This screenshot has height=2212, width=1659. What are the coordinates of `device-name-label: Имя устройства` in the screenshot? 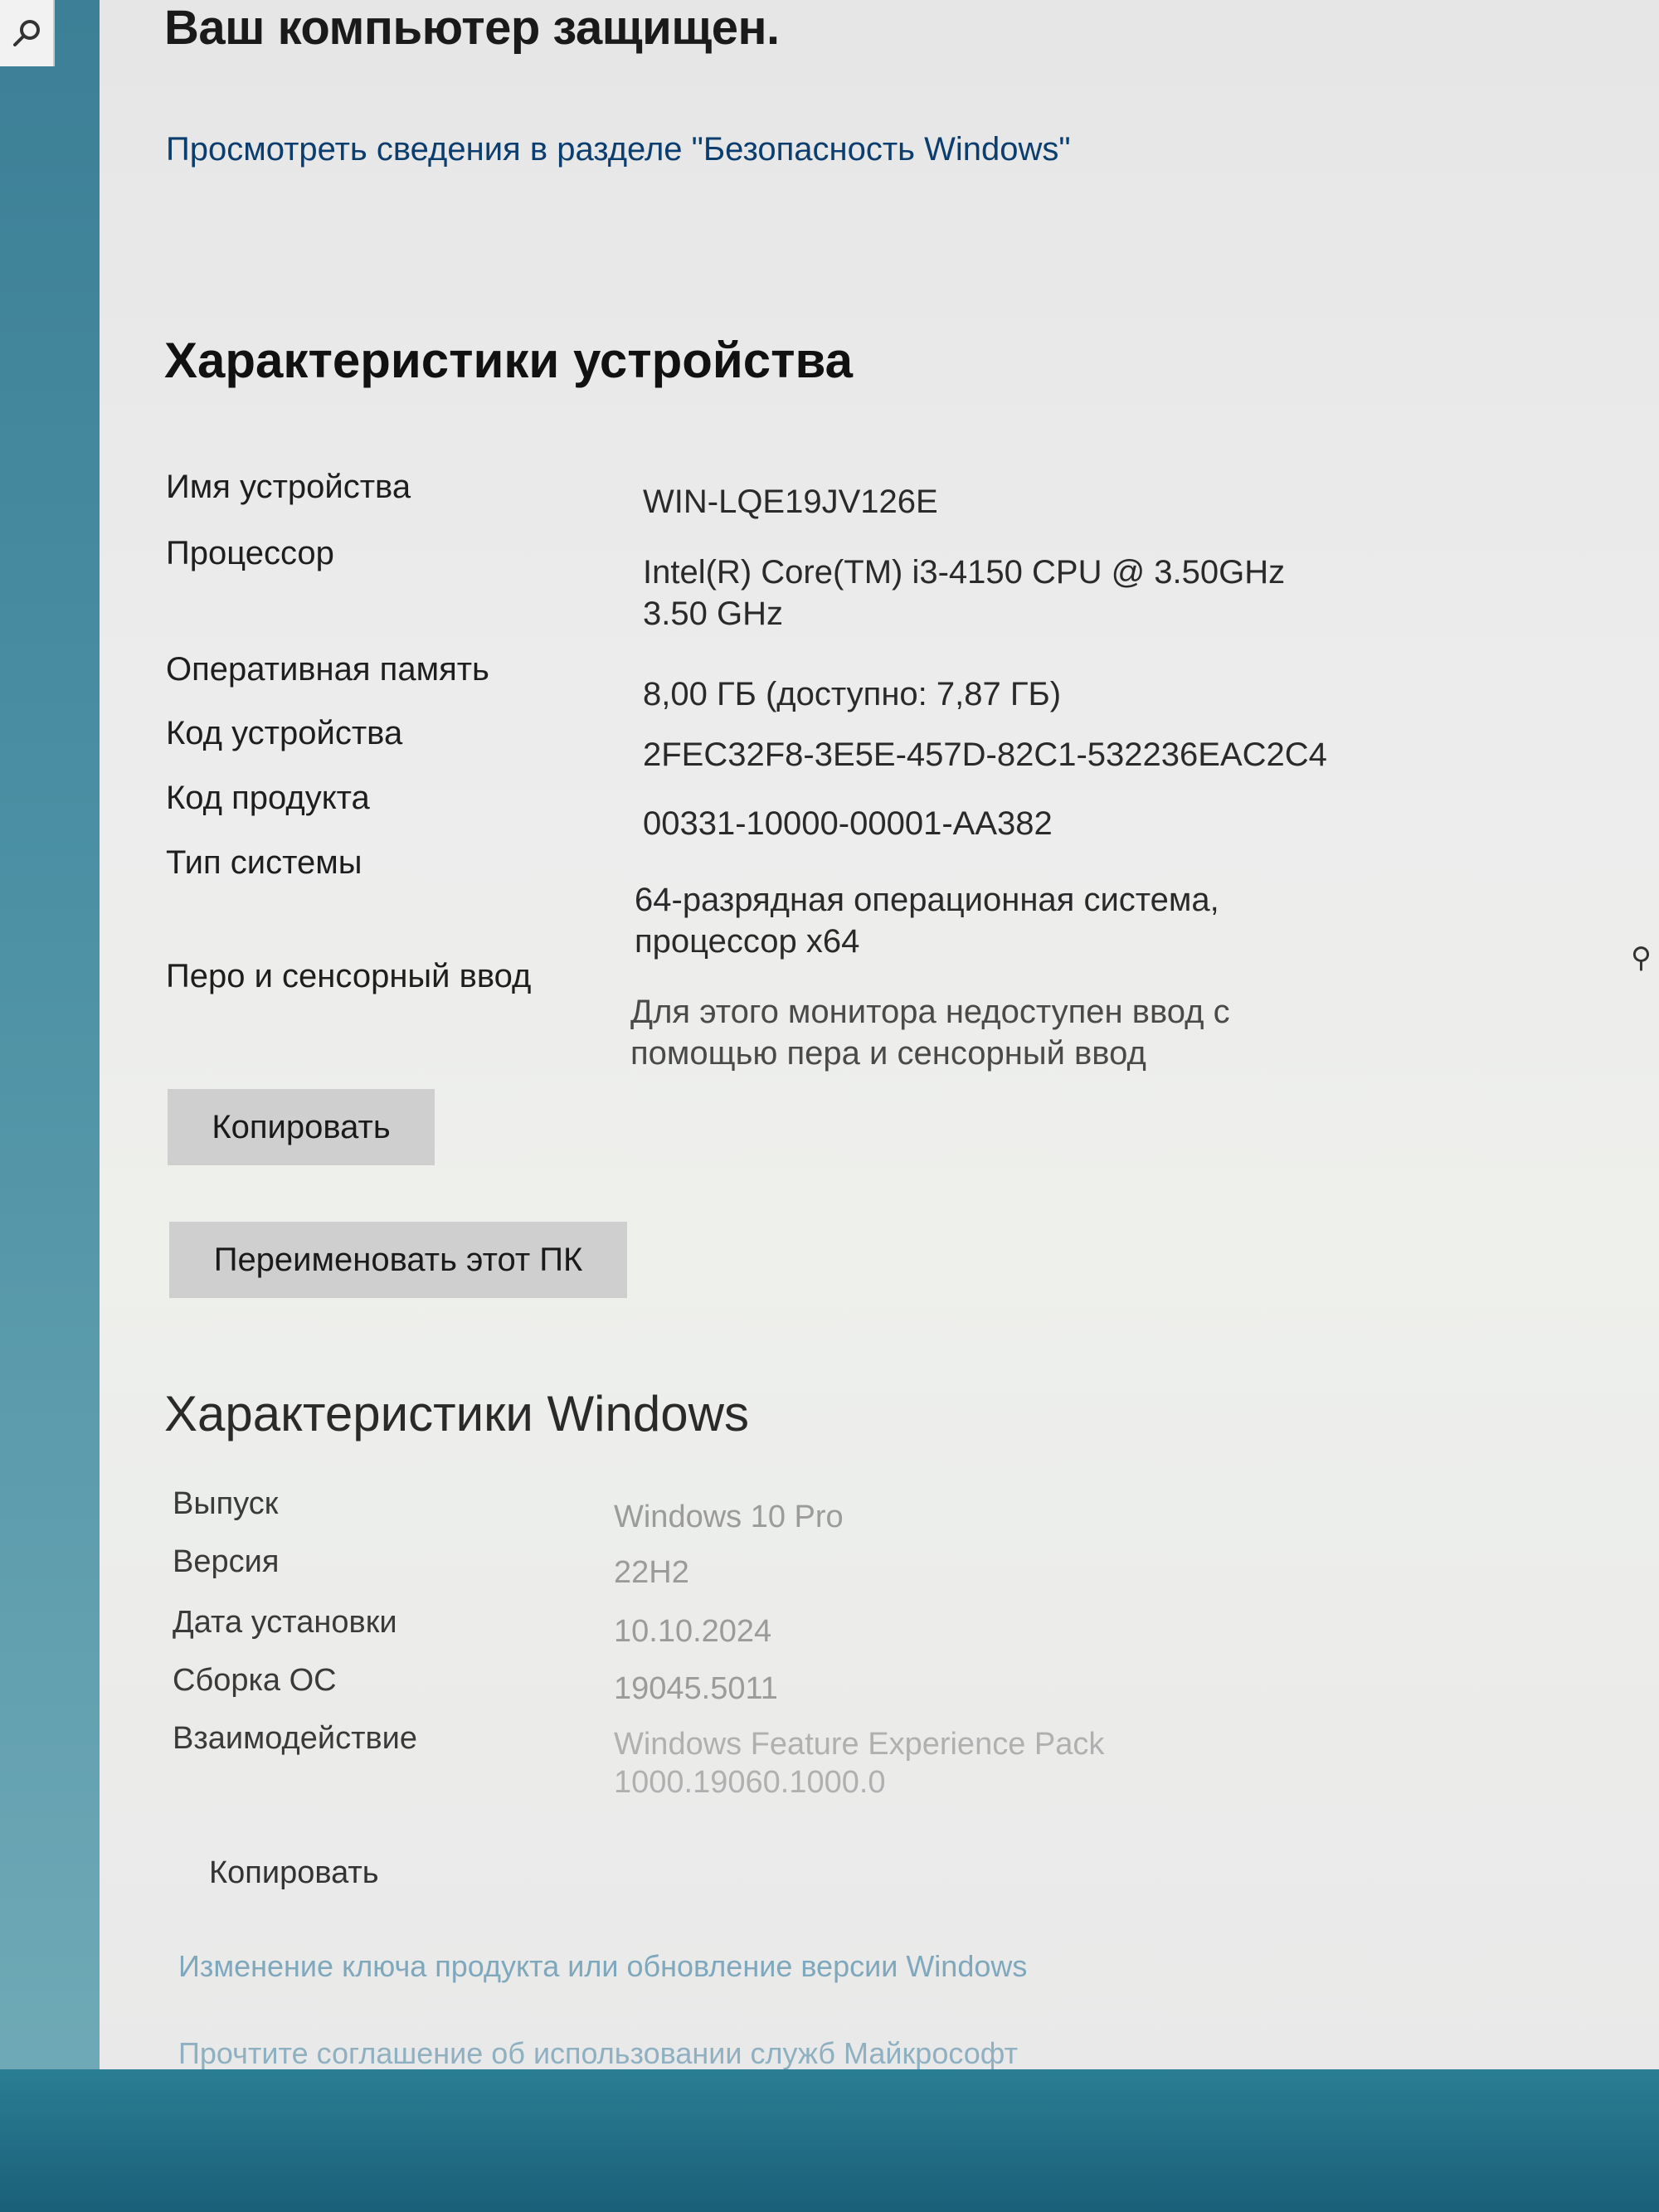 It's located at (288, 487).